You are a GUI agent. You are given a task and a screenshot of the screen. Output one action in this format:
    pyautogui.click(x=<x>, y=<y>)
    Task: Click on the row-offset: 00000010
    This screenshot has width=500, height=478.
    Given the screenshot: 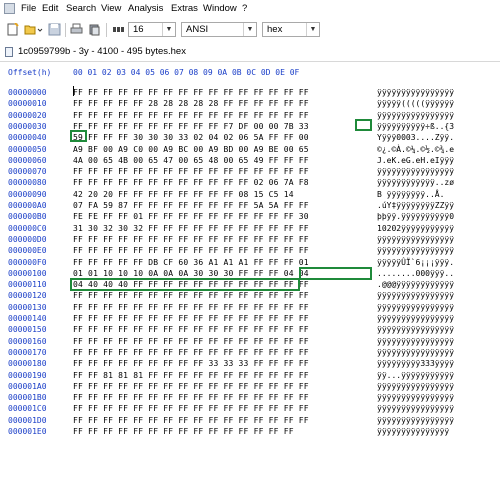 What is the action you would take?
    pyautogui.click(x=27, y=104)
    